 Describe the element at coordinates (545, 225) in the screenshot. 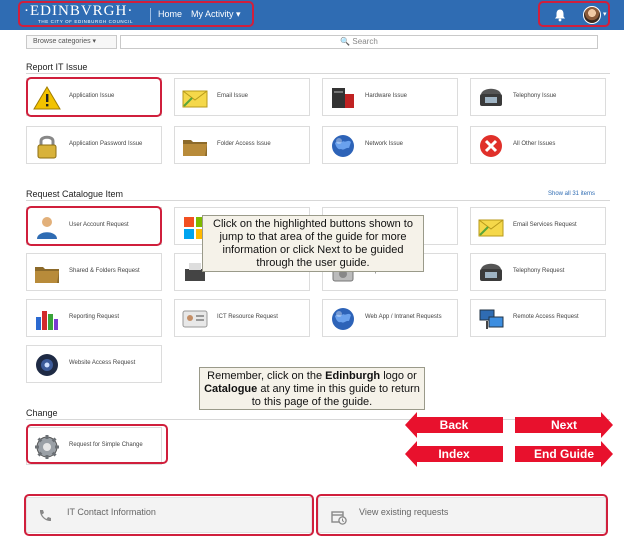

I see `tile-label: Email Services Request` at that location.